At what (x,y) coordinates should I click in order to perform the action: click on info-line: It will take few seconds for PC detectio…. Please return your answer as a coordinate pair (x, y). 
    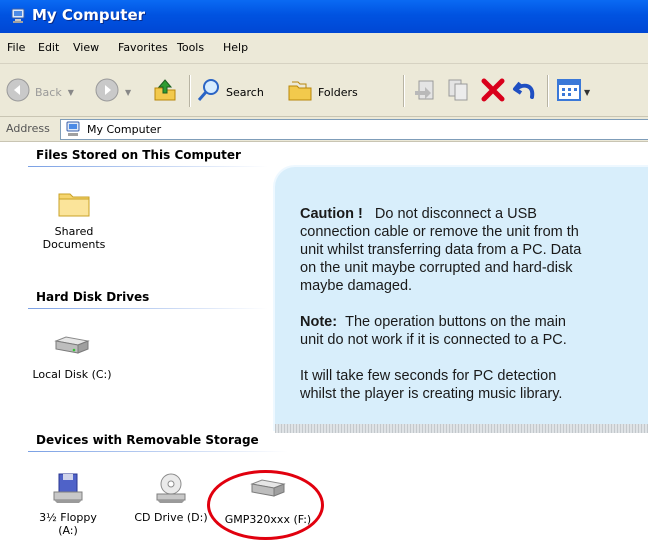
    Looking at the image, I should click on (428, 376).